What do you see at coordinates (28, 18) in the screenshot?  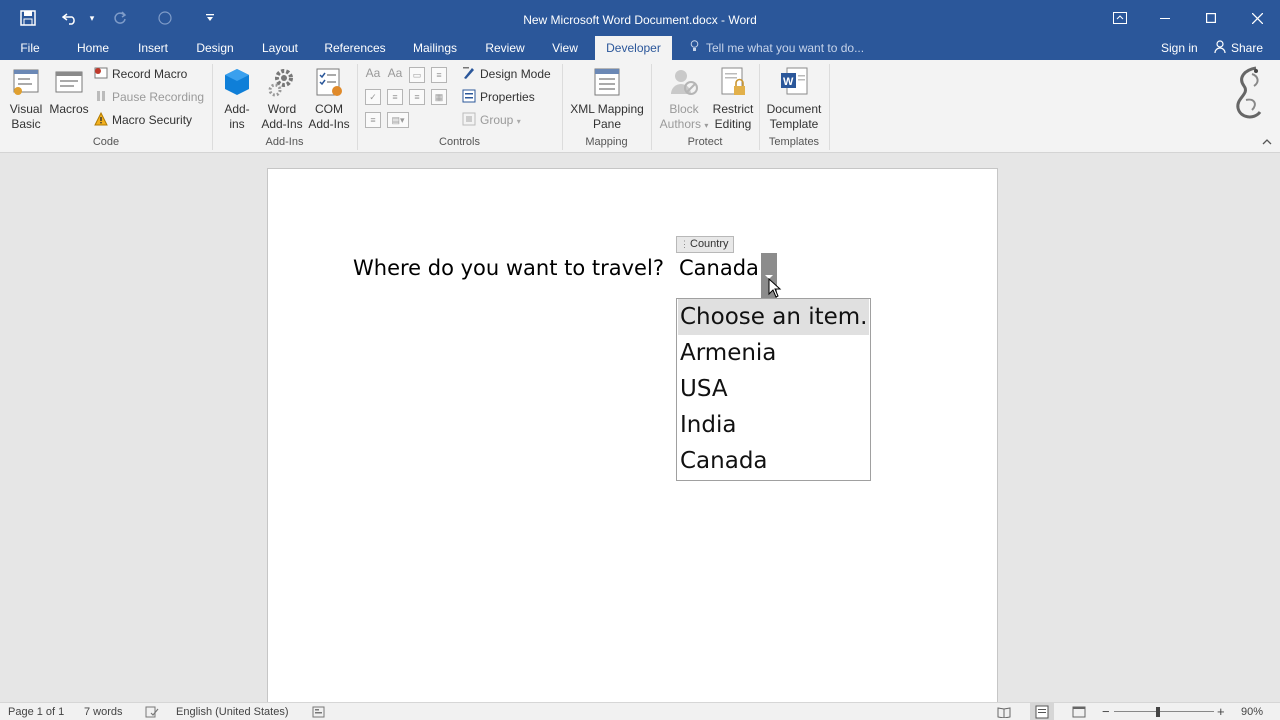 I see `save-icon` at bounding box center [28, 18].